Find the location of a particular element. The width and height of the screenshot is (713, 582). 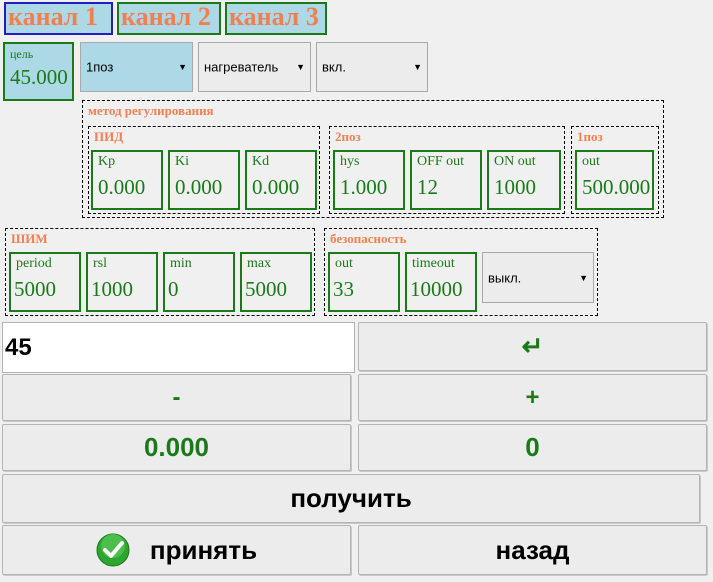

timeout-field: timeout 10000 is located at coordinates (441, 282).